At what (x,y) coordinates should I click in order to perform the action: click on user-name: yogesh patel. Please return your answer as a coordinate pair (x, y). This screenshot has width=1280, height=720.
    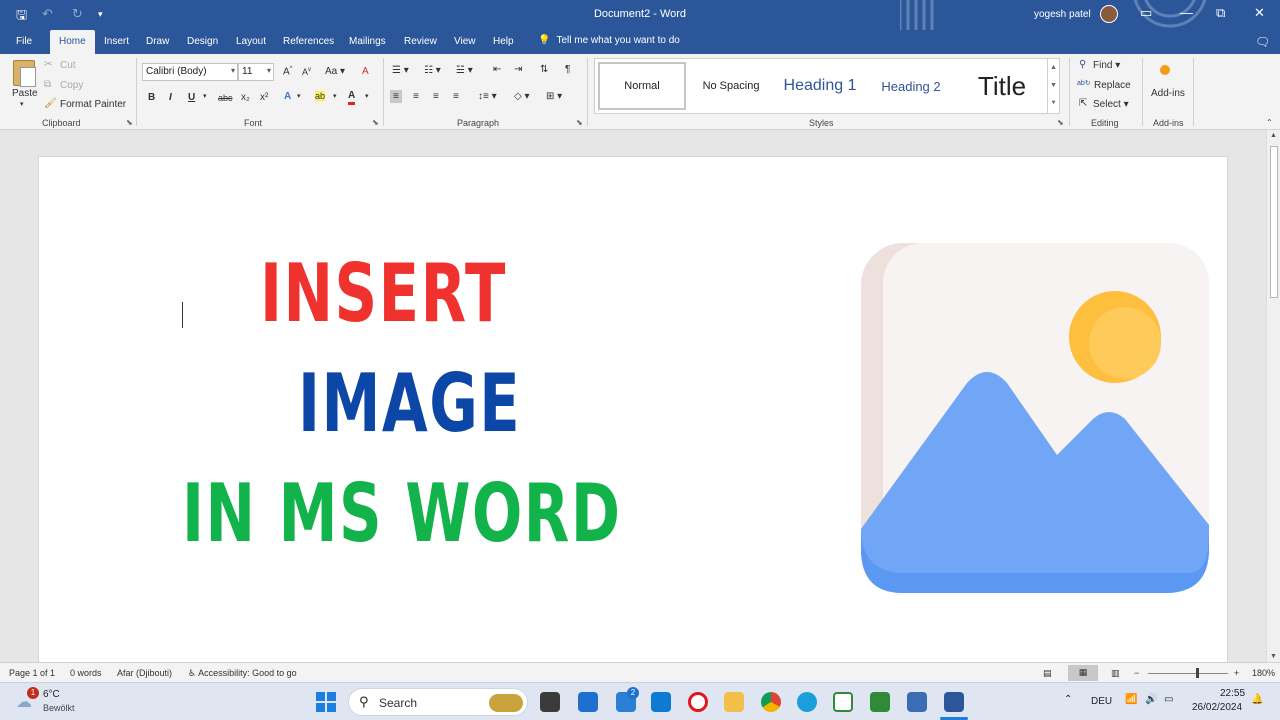
    Looking at the image, I should click on (1062, 14).